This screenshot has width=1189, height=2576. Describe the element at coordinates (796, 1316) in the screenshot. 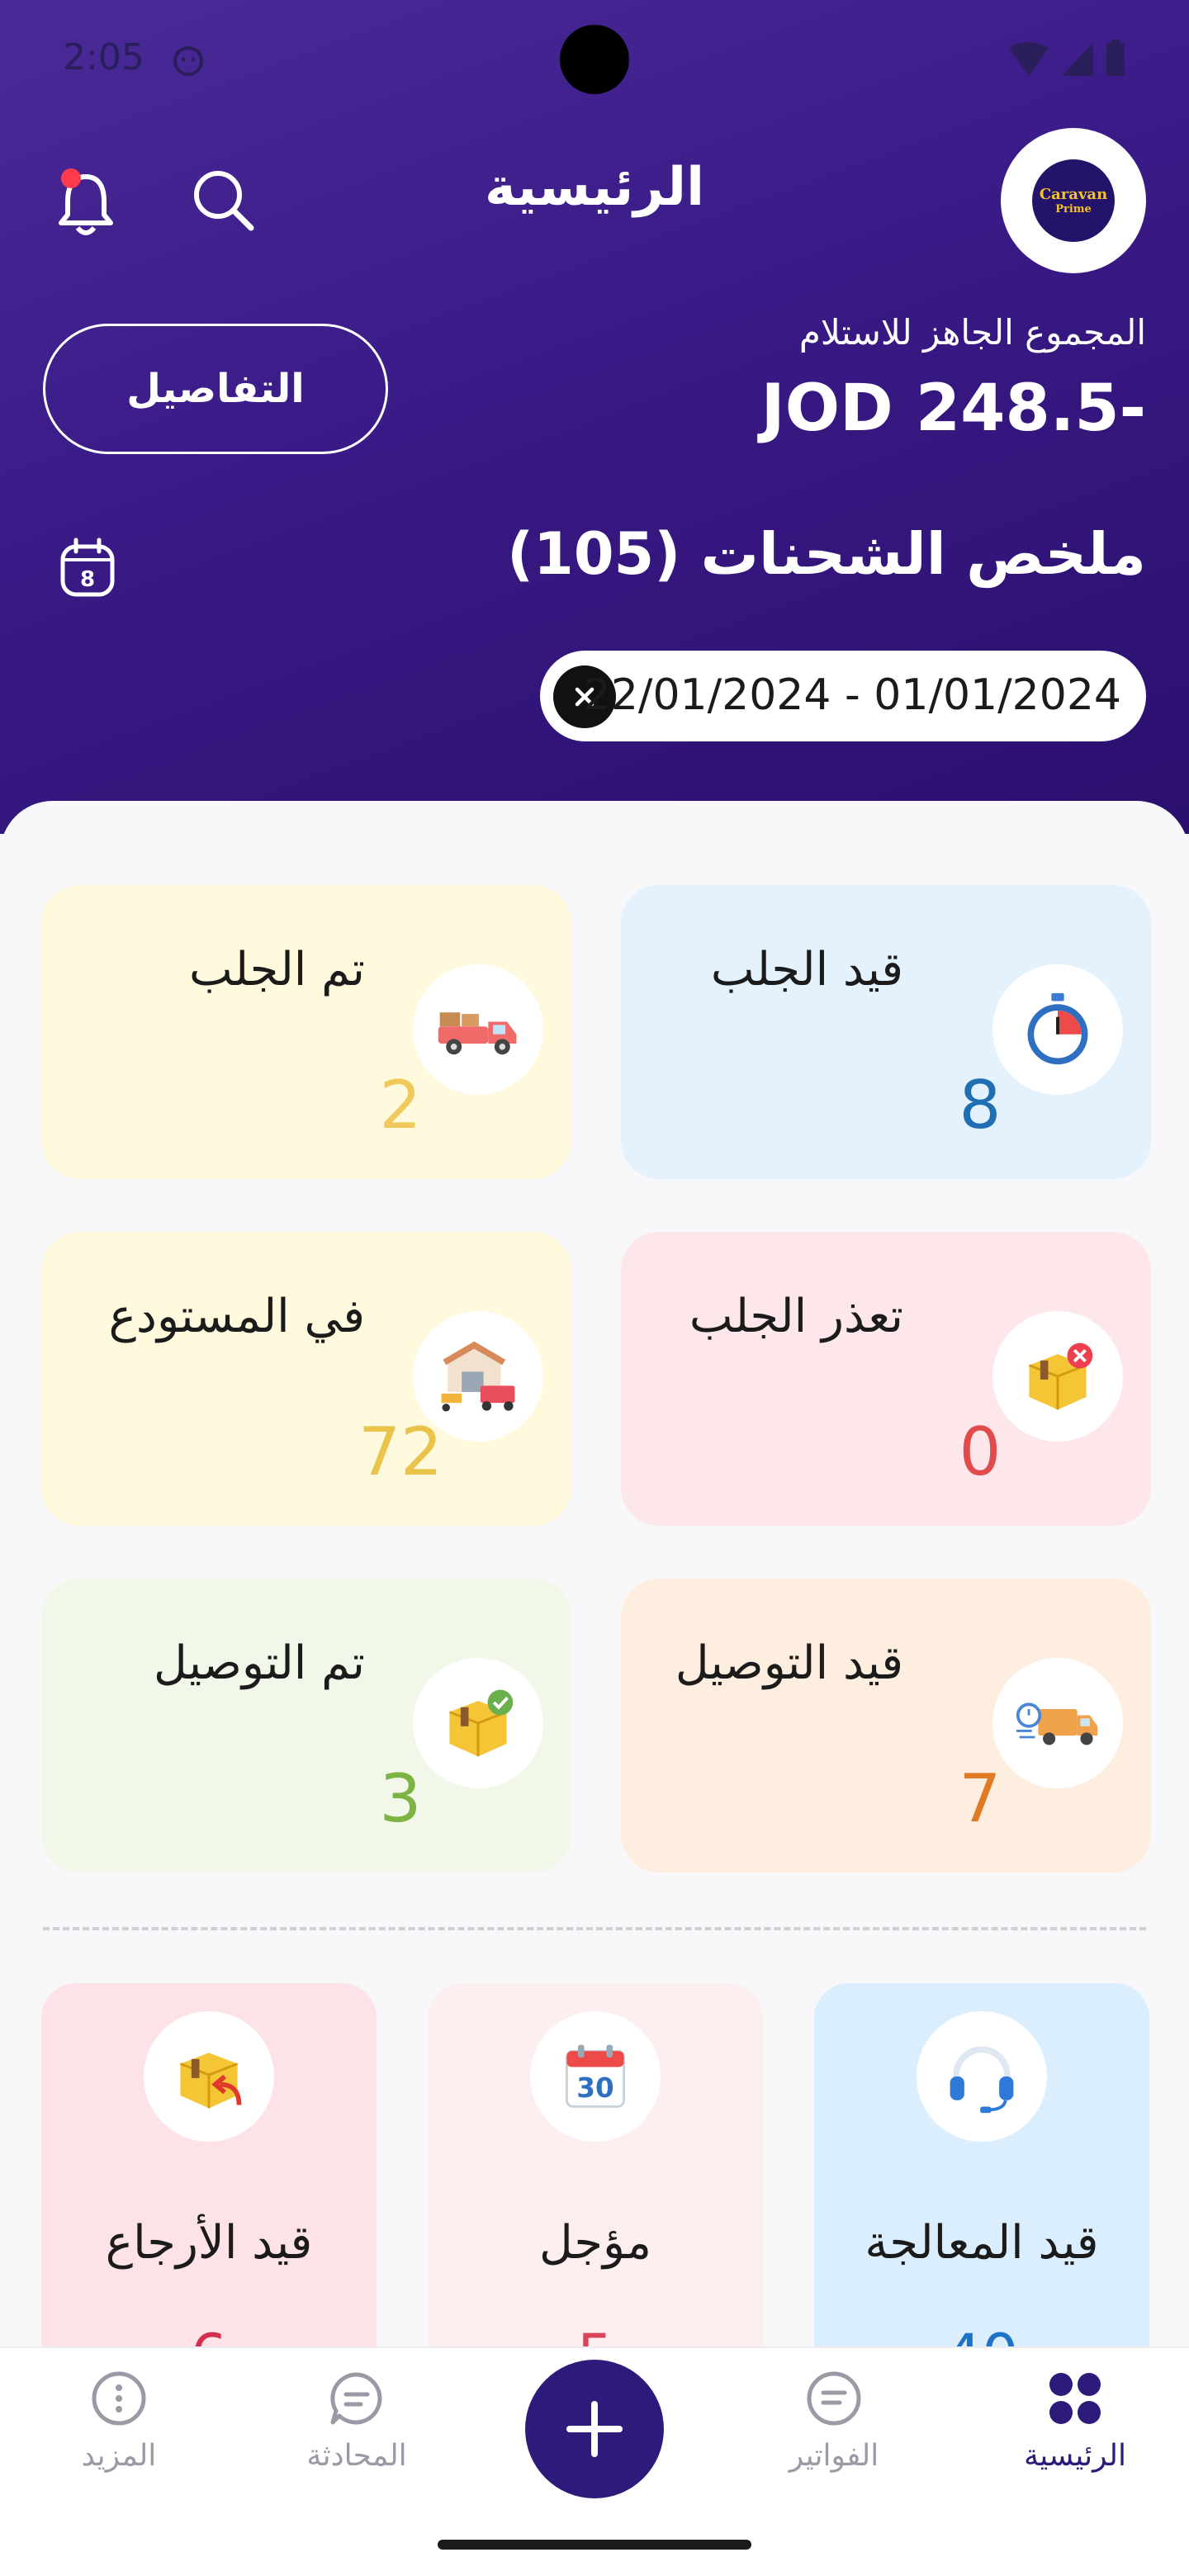

I see `card-title: تعذر الجلب` at that location.